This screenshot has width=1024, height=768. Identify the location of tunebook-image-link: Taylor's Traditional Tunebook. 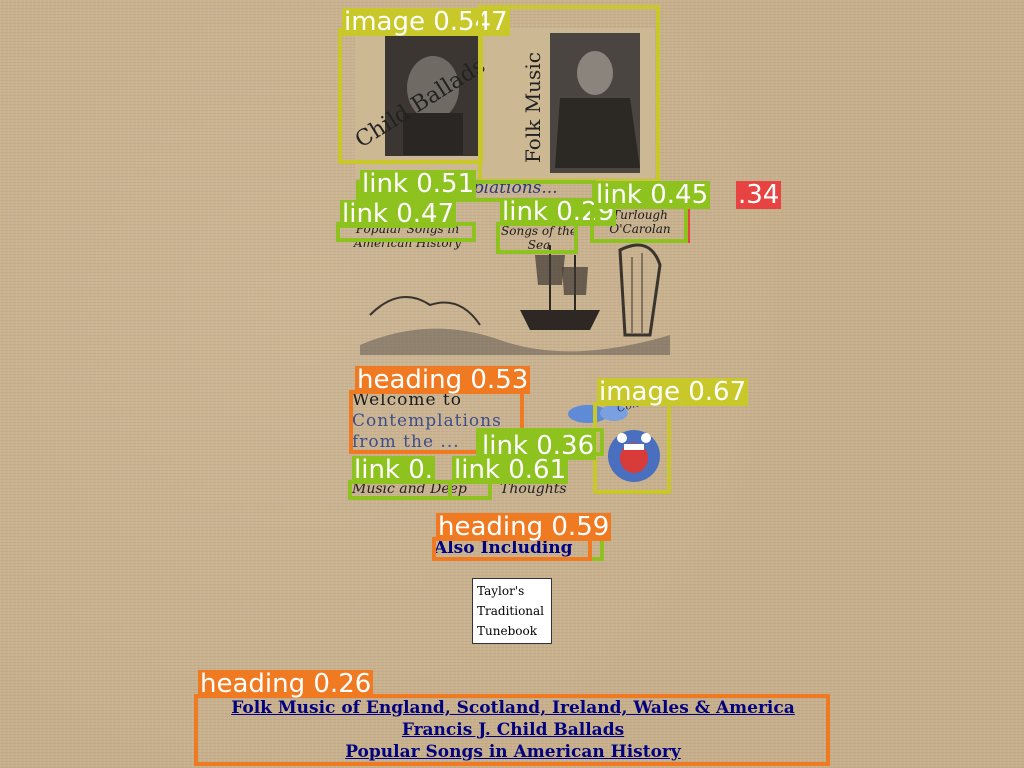
(512, 611).